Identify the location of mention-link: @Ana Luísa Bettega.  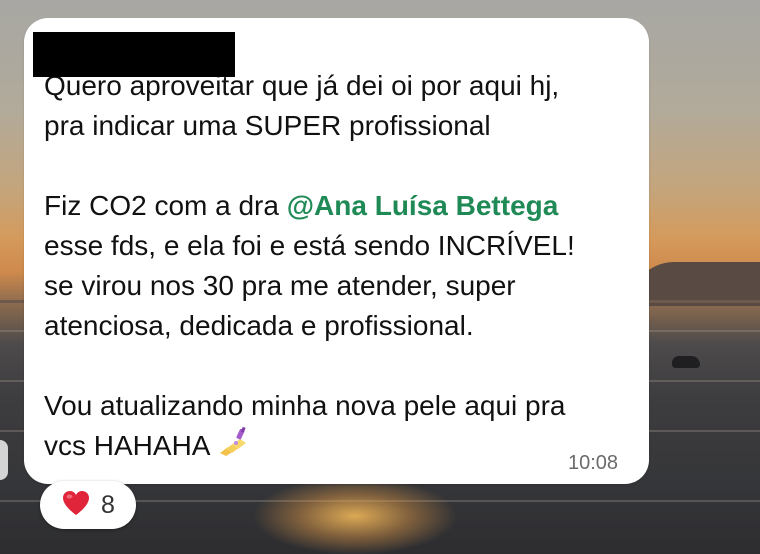
(423, 205).